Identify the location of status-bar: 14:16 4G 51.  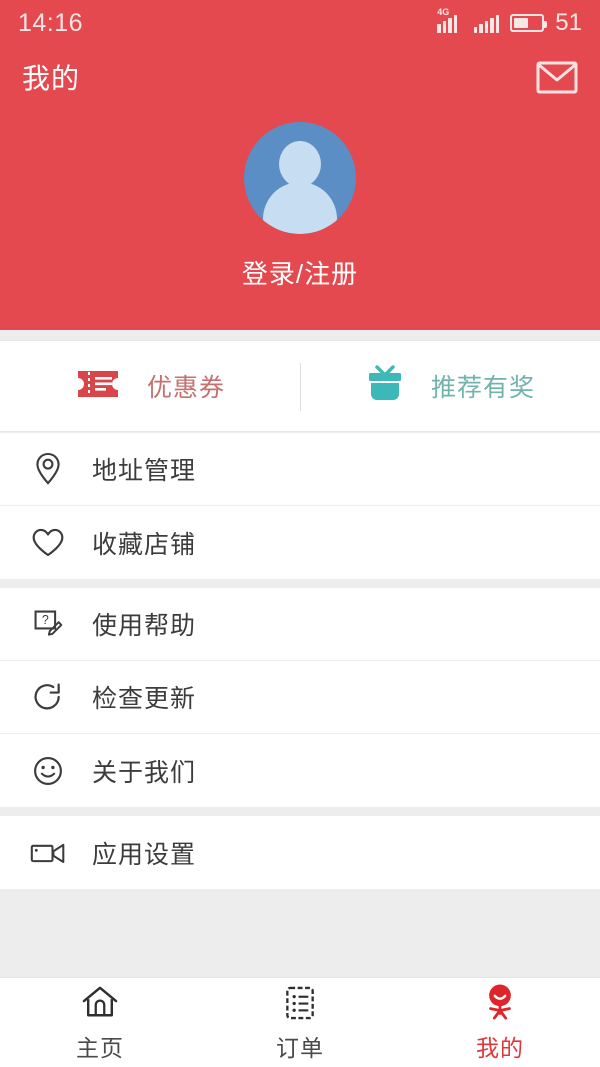
(300, 23).